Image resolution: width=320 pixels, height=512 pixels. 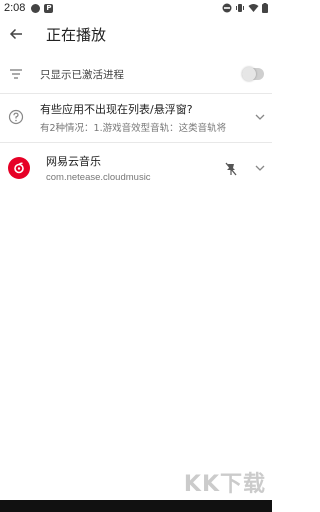 I want to click on app-package: com.netease.cloudmusic, so click(x=98, y=177).